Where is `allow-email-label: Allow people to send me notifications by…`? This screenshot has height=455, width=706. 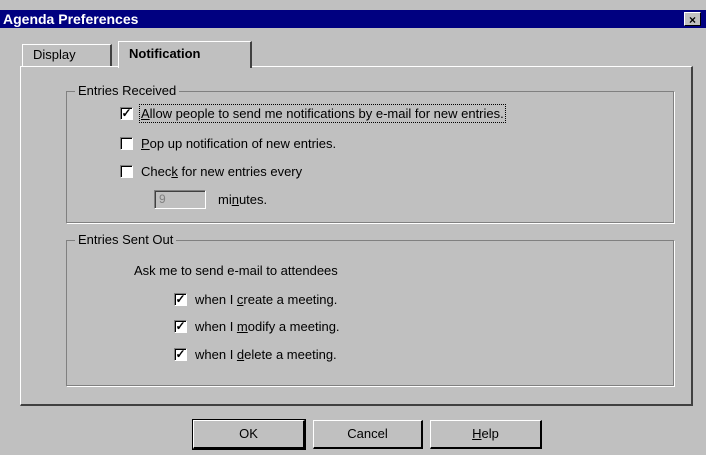 allow-email-label: Allow people to send me notifications by… is located at coordinates (322, 113).